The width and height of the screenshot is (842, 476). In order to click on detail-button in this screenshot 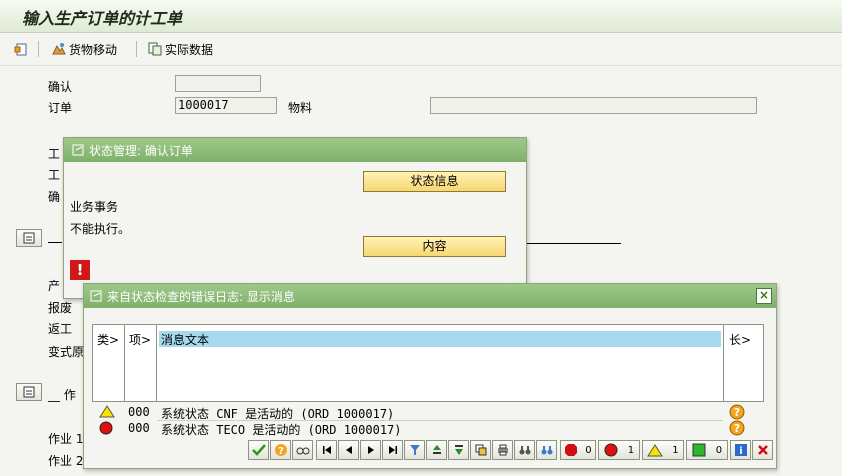, I will do `click(302, 450)`.